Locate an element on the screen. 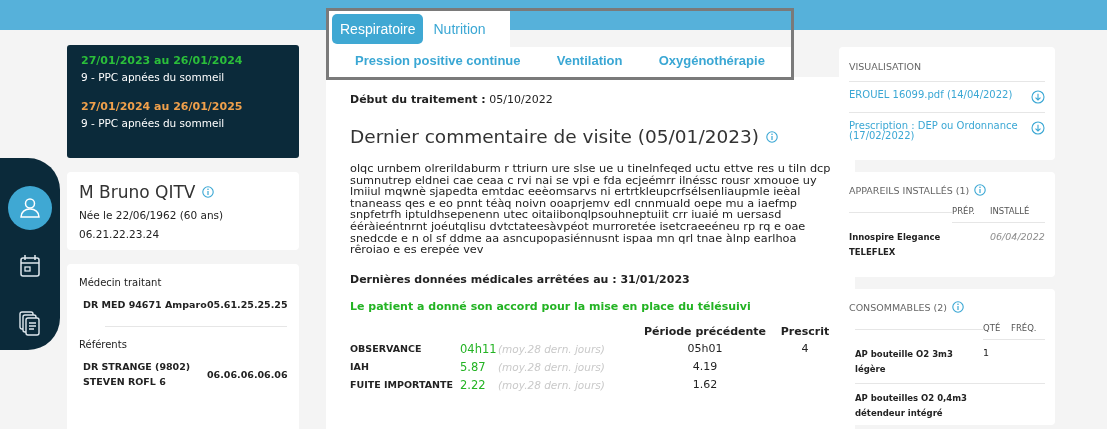  period-dates: 27/01/2023 au 26/01/2024 is located at coordinates (162, 60).